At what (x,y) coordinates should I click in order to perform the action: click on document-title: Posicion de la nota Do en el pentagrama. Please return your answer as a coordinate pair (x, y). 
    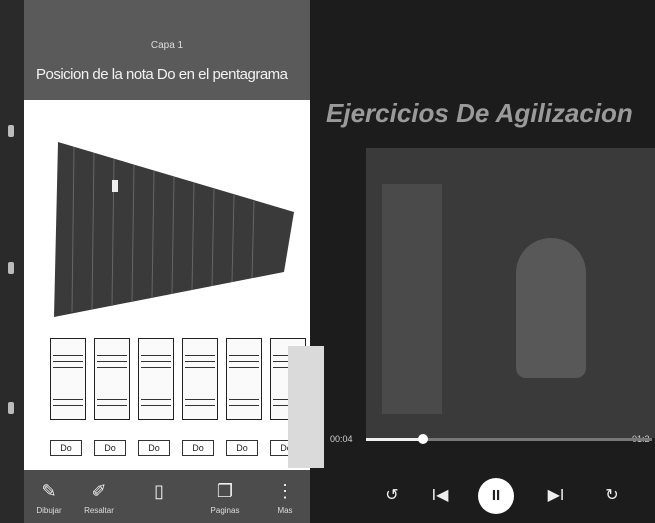
    Looking at the image, I should click on (162, 74).